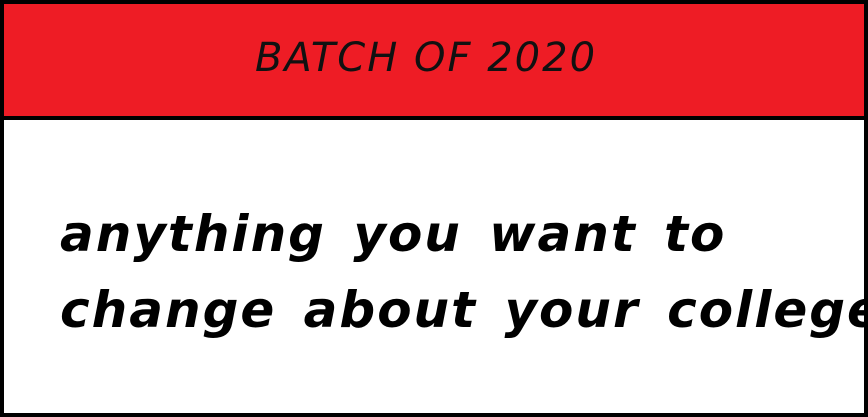 The width and height of the screenshot is (868, 417). Describe the element at coordinates (393, 234) in the screenshot. I see `prompt-line-1: anything you want to` at that location.